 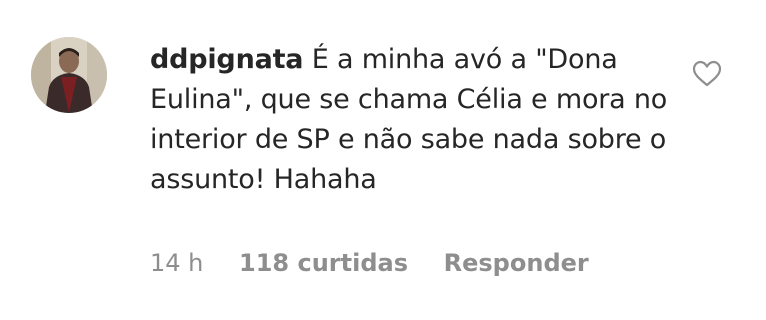 What do you see at coordinates (176, 263) in the screenshot?
I see `comment-time: 14 h` at bounding box center [176, 263].